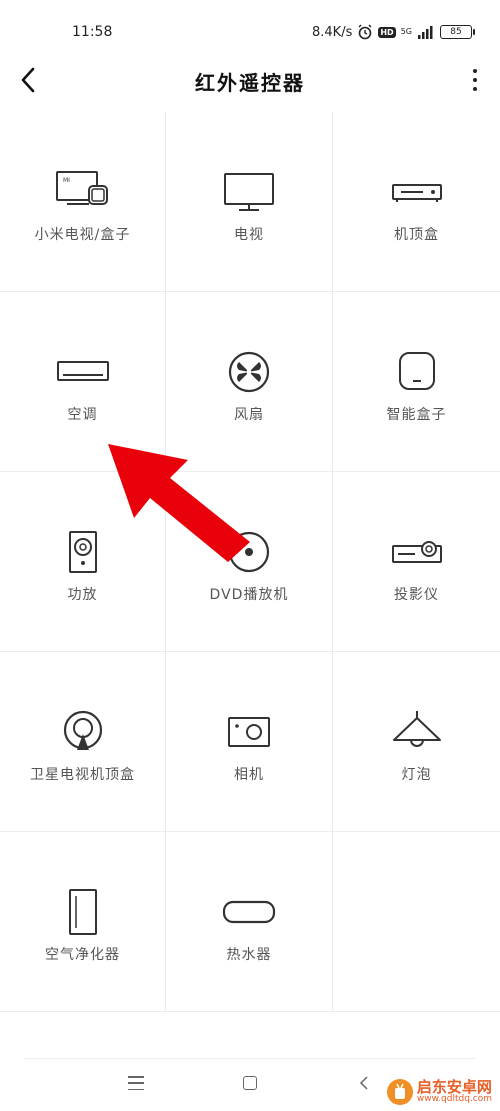  I want to click on watermark-logo-icon, so click(399, 1092).